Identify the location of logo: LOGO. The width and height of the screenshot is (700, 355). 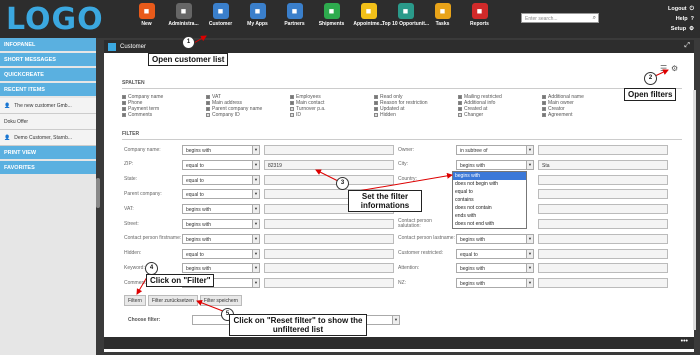
(55, 19).